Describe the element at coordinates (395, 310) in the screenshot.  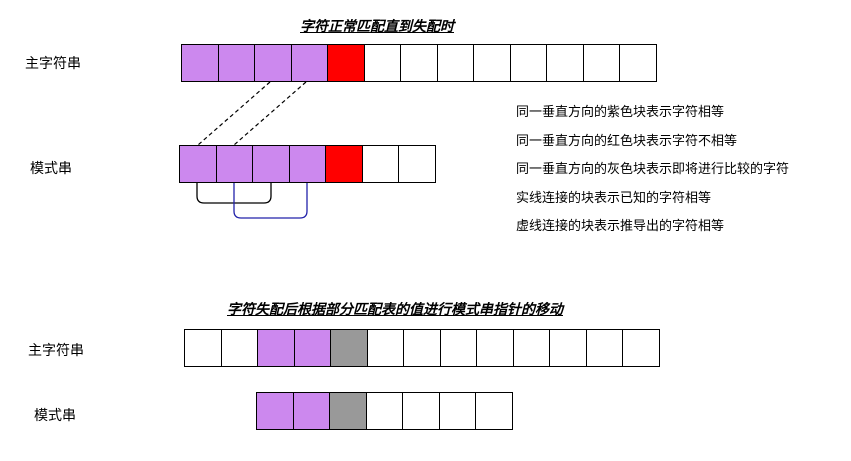
I see `bottom-diagram-title: 字符失配后根据部分匹配表的值进行模式串指针的移动` at that location.